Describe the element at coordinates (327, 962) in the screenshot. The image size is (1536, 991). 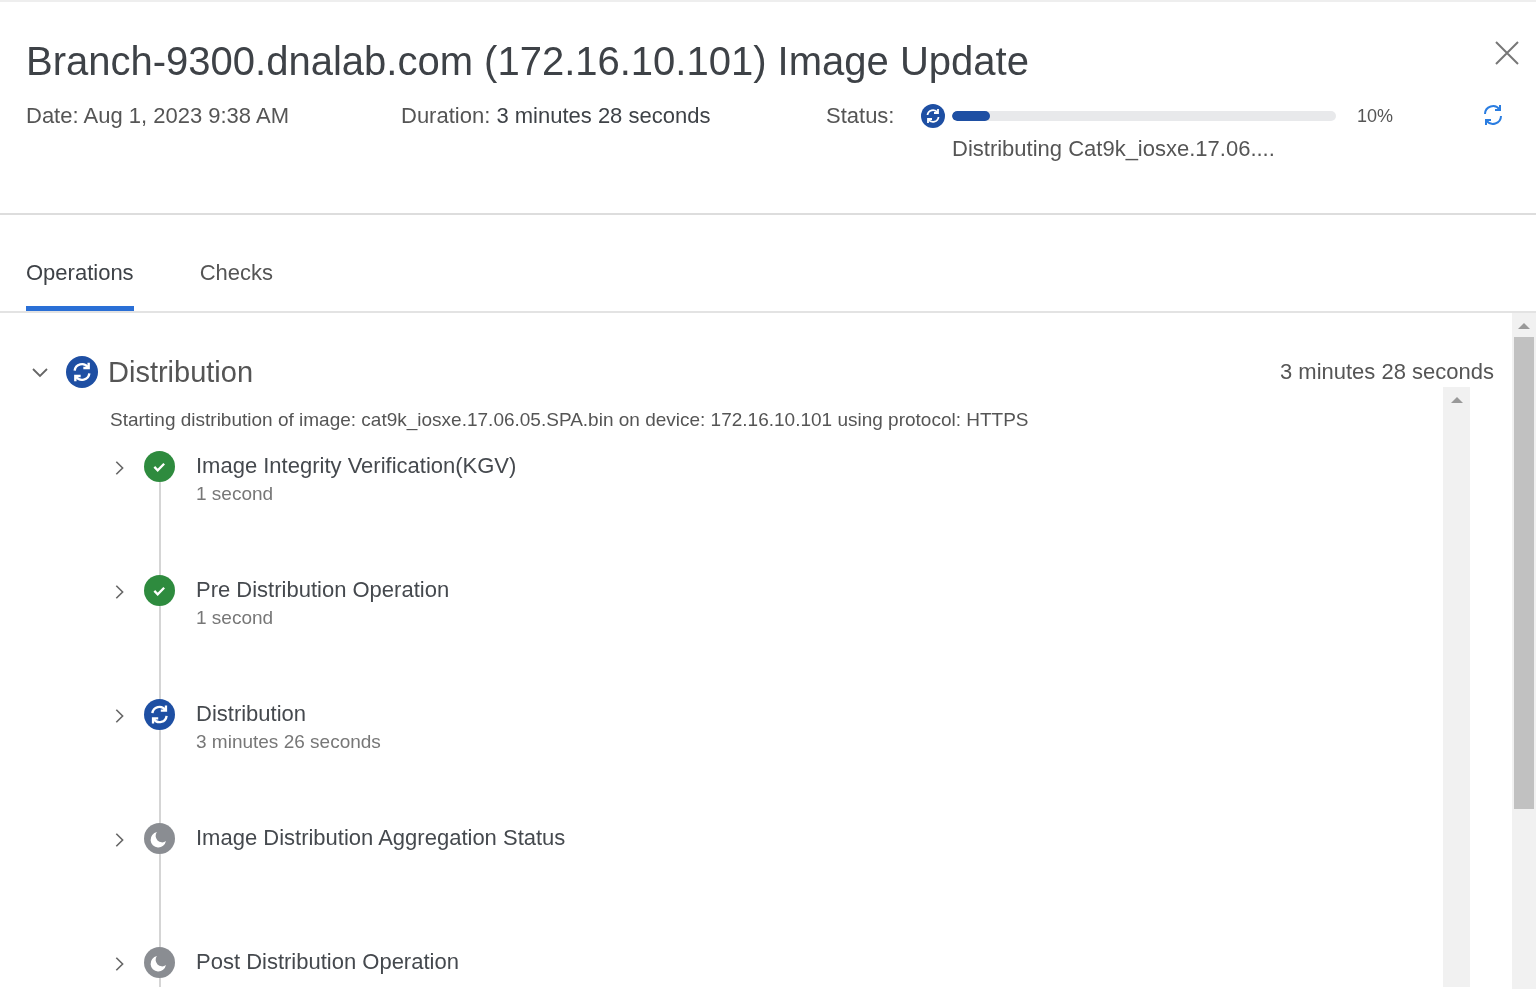
I see `step-title: Post Distribution Operation` at that location.